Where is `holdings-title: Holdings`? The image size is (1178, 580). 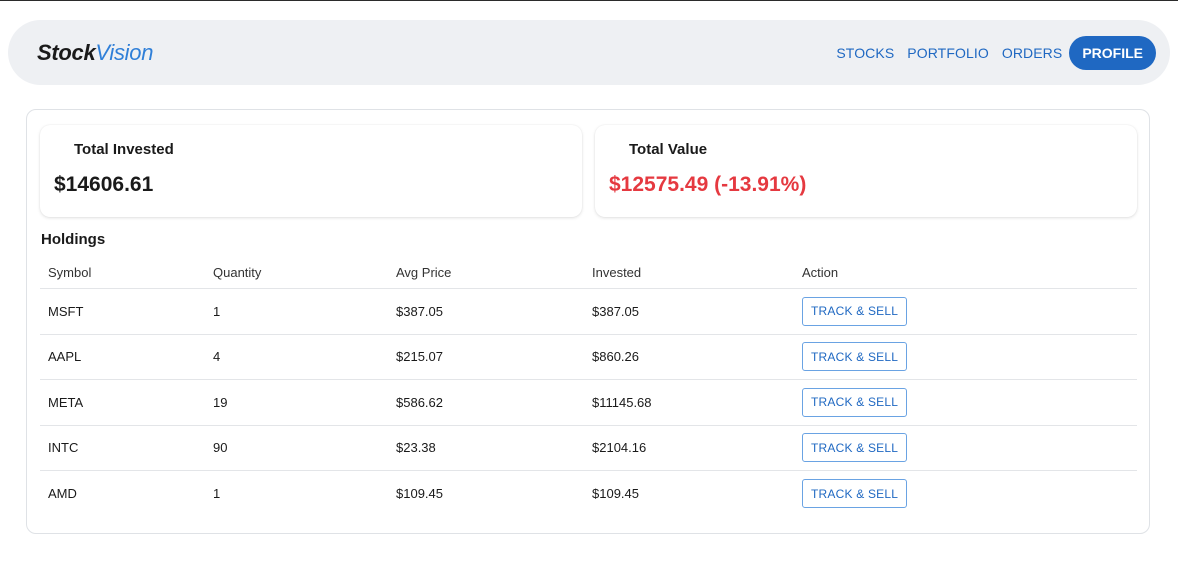 holdings-title: Holdings is located at coordinates (73, 239).